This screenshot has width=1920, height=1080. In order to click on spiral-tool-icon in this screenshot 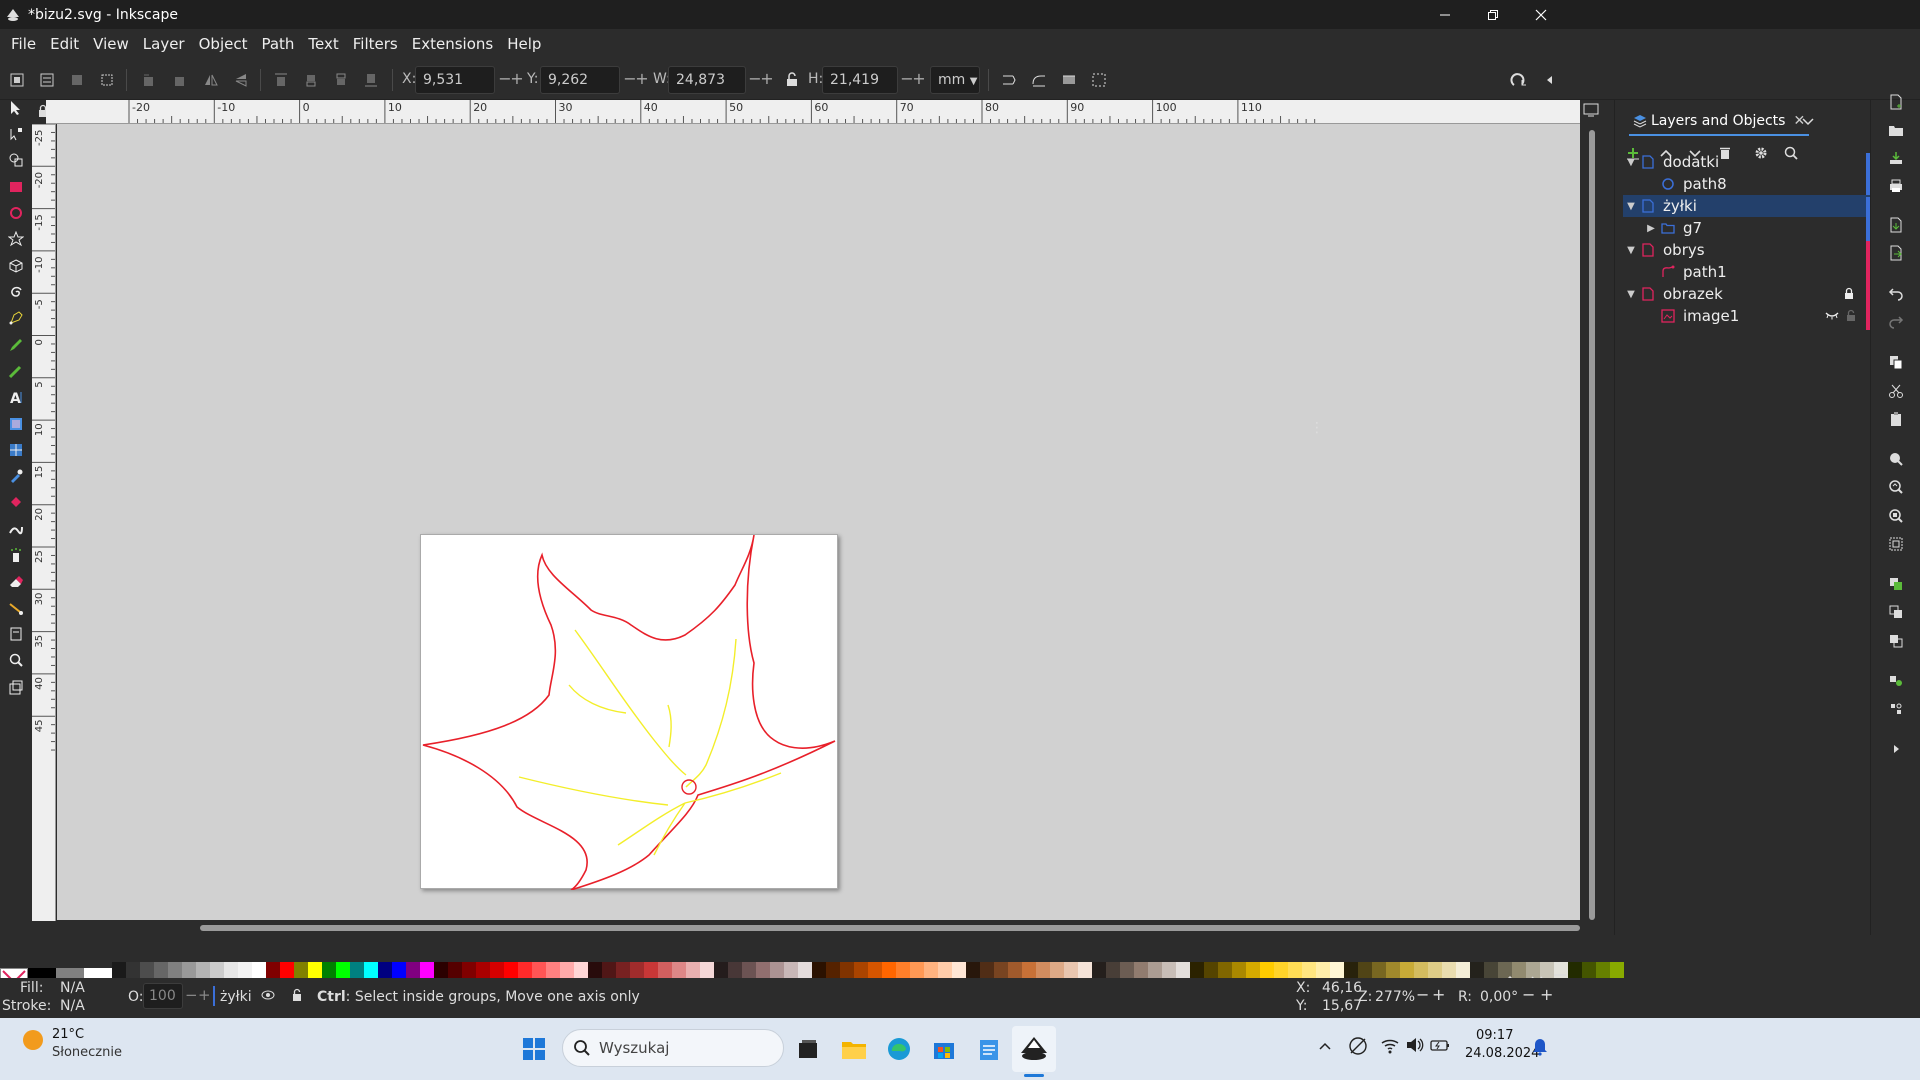, I will do `click(16, 292)`.